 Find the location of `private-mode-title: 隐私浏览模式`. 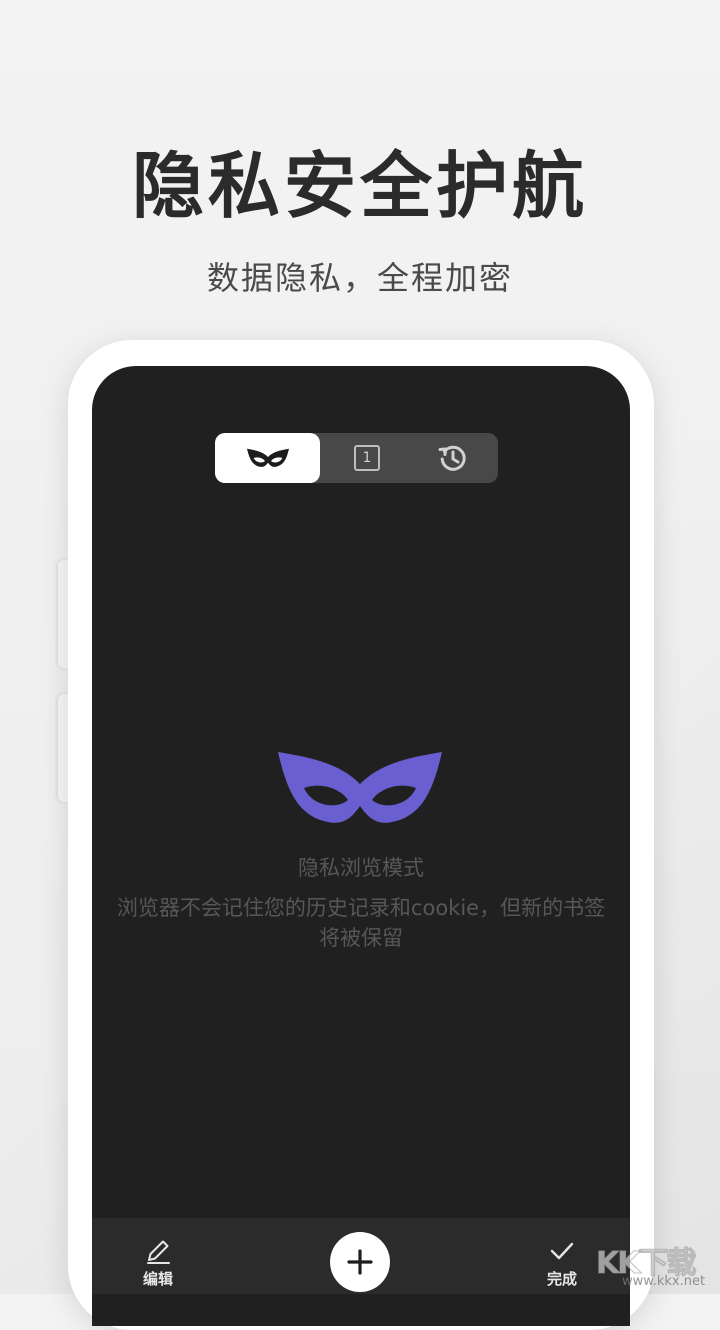

private-mode-title: 隐私浏览模式 is located at coordinates (361, 868).